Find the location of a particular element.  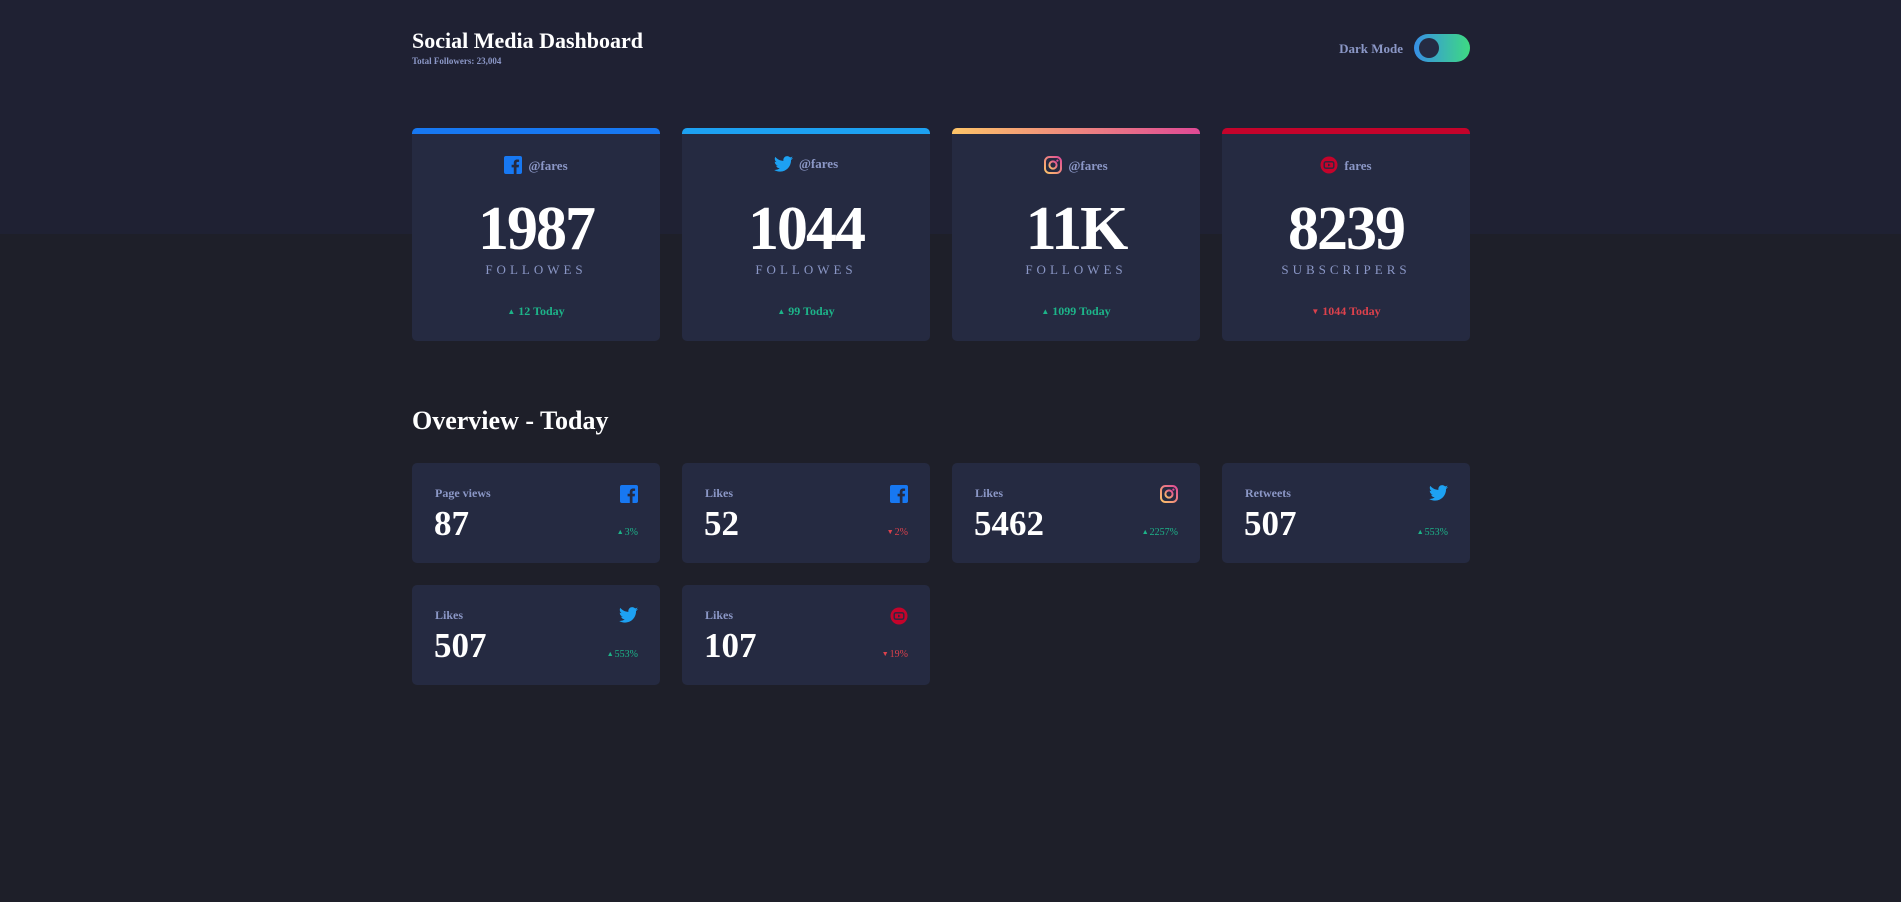

overview-card: Page views 87 ▲3% is located at coordinates (536, 513).